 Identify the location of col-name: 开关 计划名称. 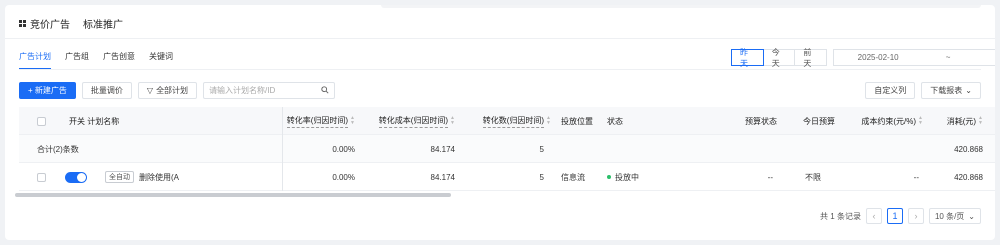
(94, 121).